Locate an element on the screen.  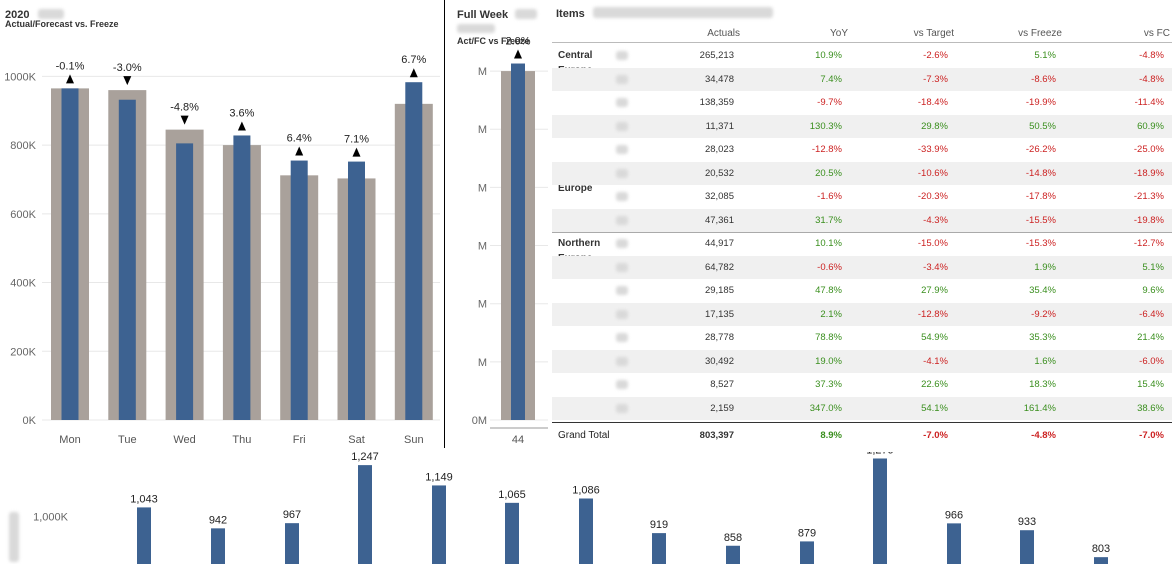
table-cell: -4.1% is located at coordinates (935, 361).